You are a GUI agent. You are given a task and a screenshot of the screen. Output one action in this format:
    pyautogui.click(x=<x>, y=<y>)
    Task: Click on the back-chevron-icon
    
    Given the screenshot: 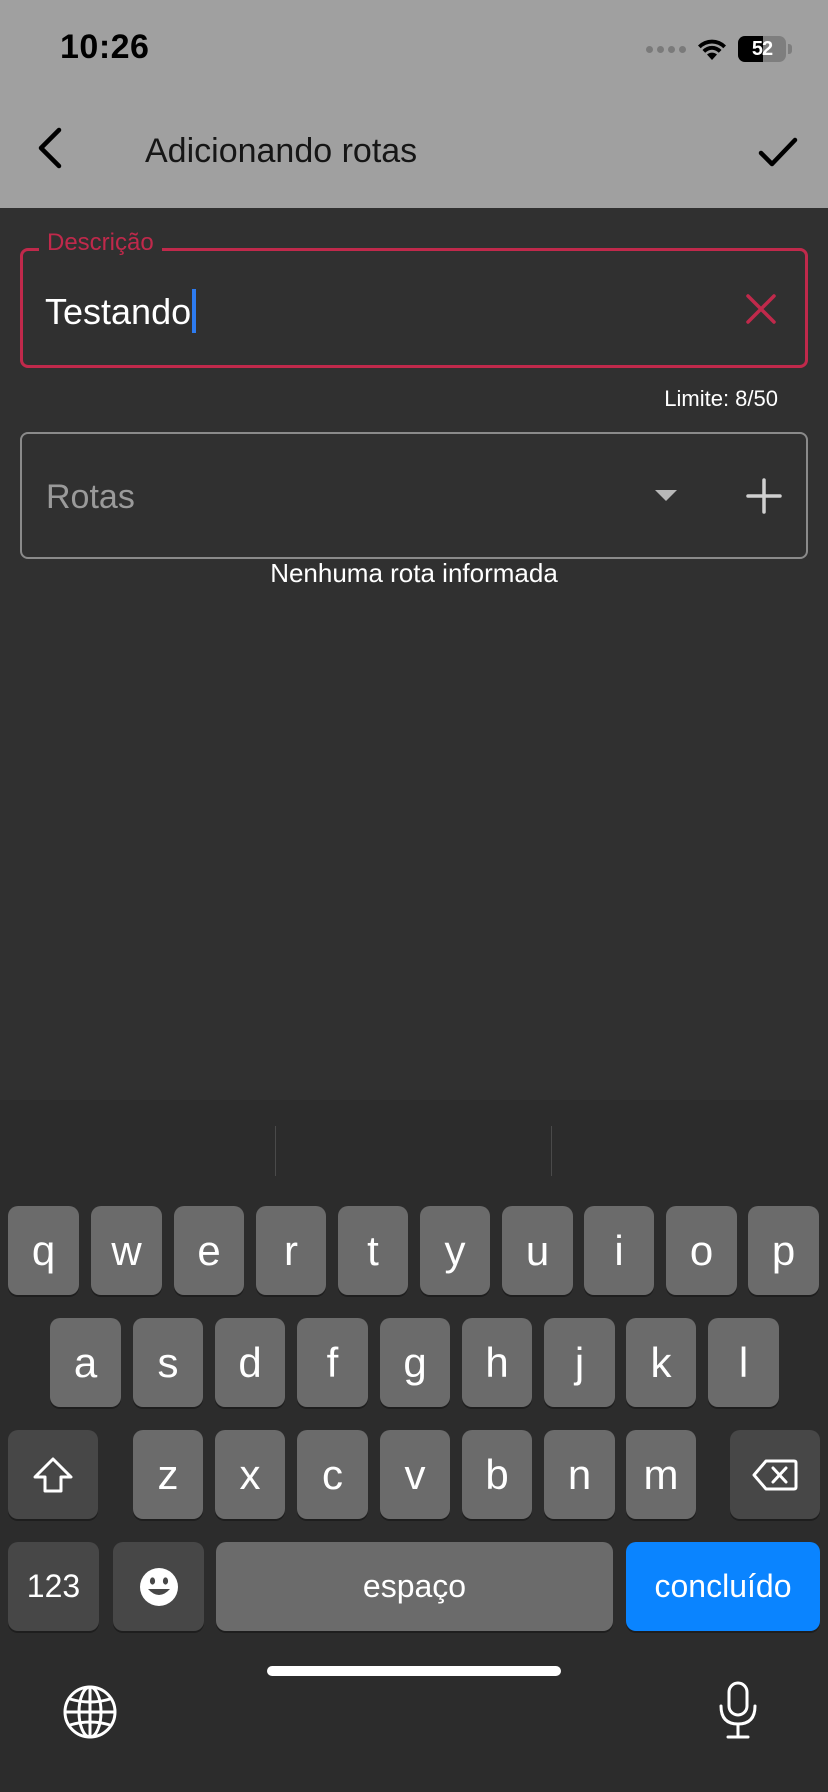 What is the action you would take?
    pyautogui.click(x=50, y=148)
    